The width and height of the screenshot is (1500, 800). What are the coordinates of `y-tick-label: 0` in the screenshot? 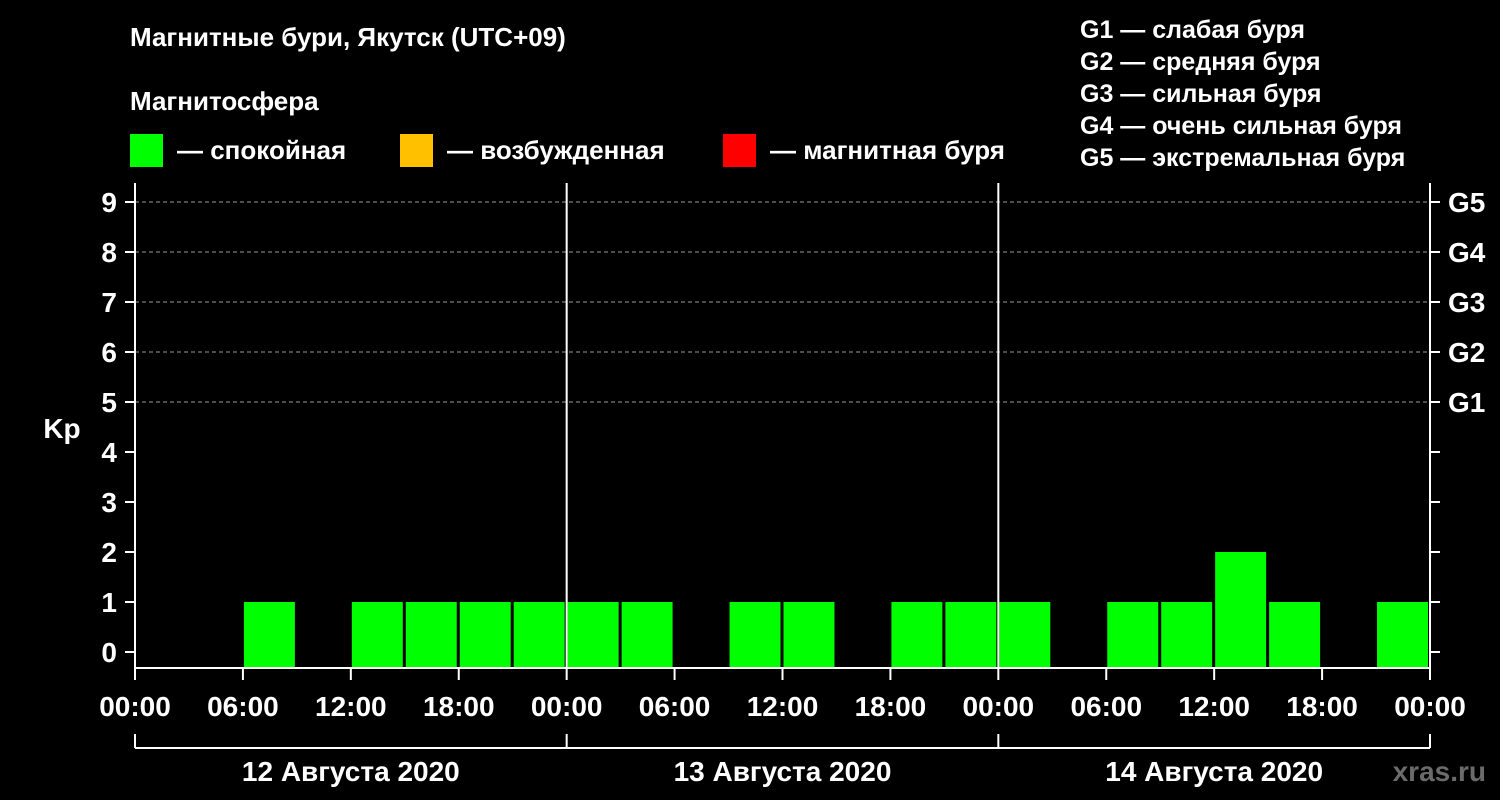 It's located at (109, 652).